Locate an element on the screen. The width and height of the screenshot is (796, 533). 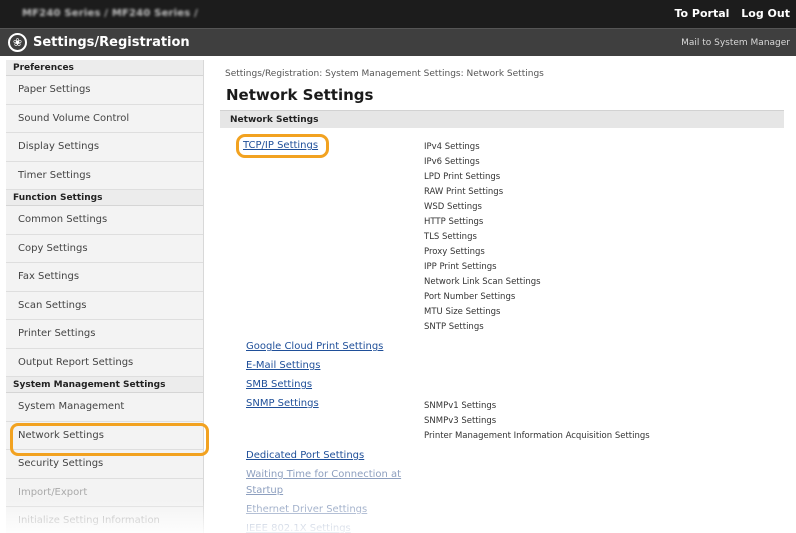
sidebar-item-system-management: System Management is located at coordinates (104, 407).